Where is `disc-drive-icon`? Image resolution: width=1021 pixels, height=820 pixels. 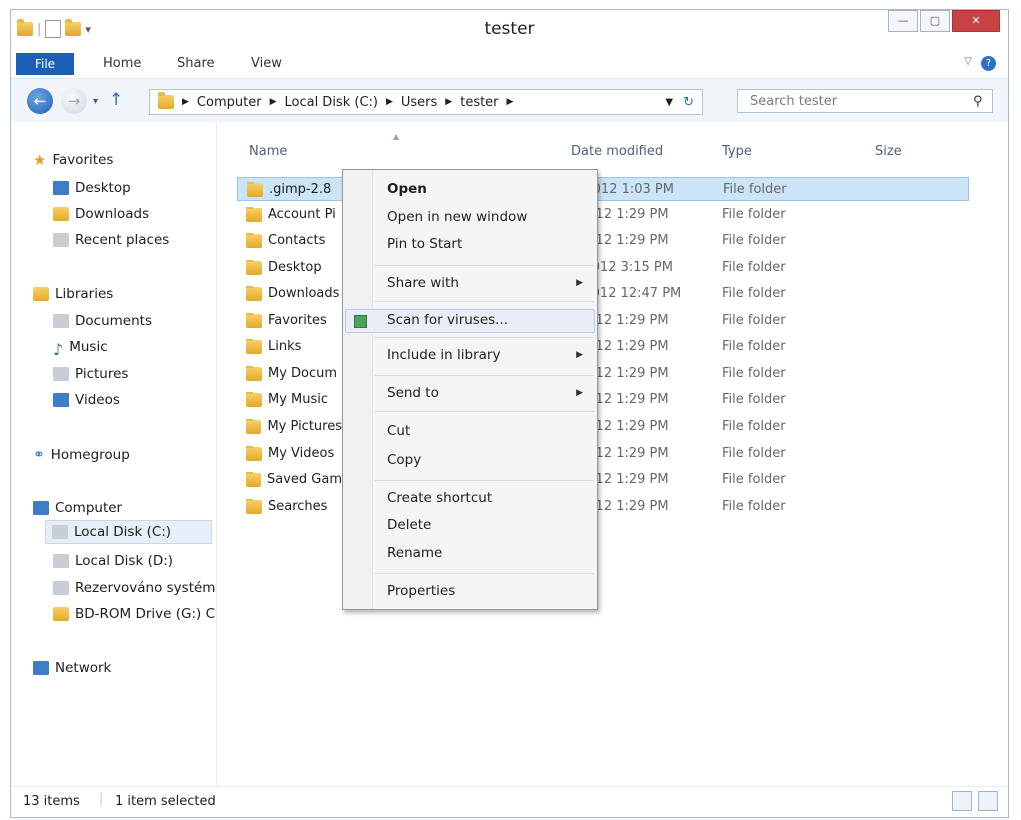
disc-drive-icon is located at coordinates (61, 614).